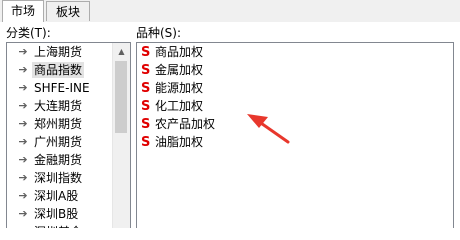 Image resolution: width=460 pixels, height=240 pixels. I want to click on category-item-label: 深圳基金, so click(58, 226).